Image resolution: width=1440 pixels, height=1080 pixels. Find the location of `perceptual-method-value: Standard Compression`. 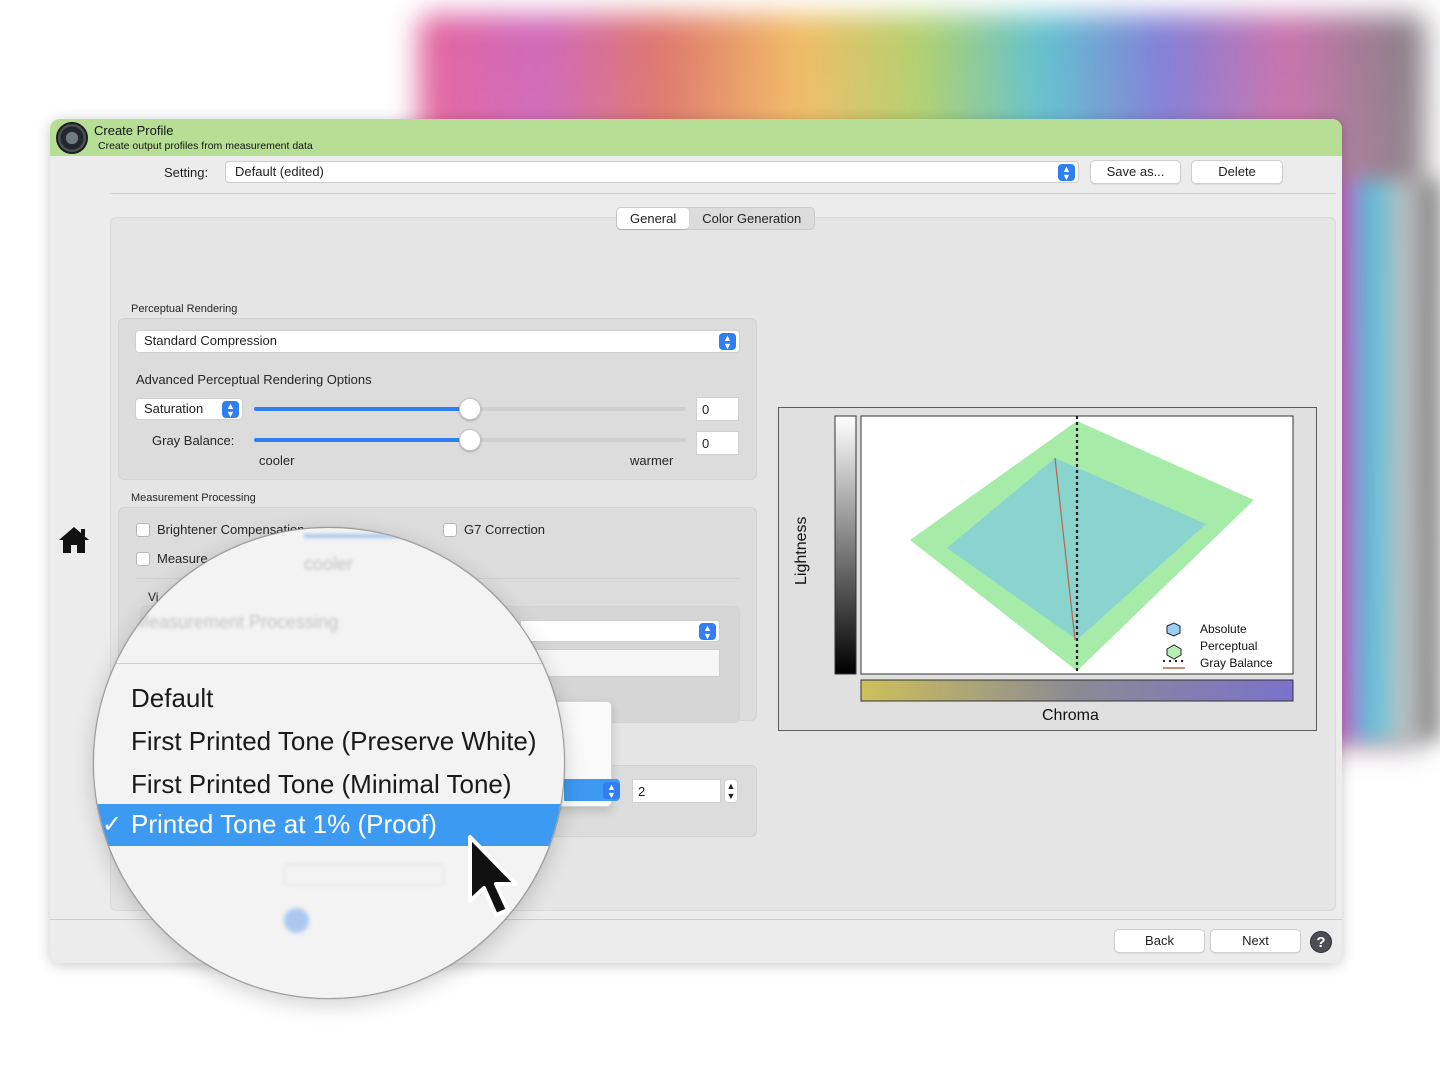

perceptual-method-value: Standard Compression is located at coordinates (210, 340).